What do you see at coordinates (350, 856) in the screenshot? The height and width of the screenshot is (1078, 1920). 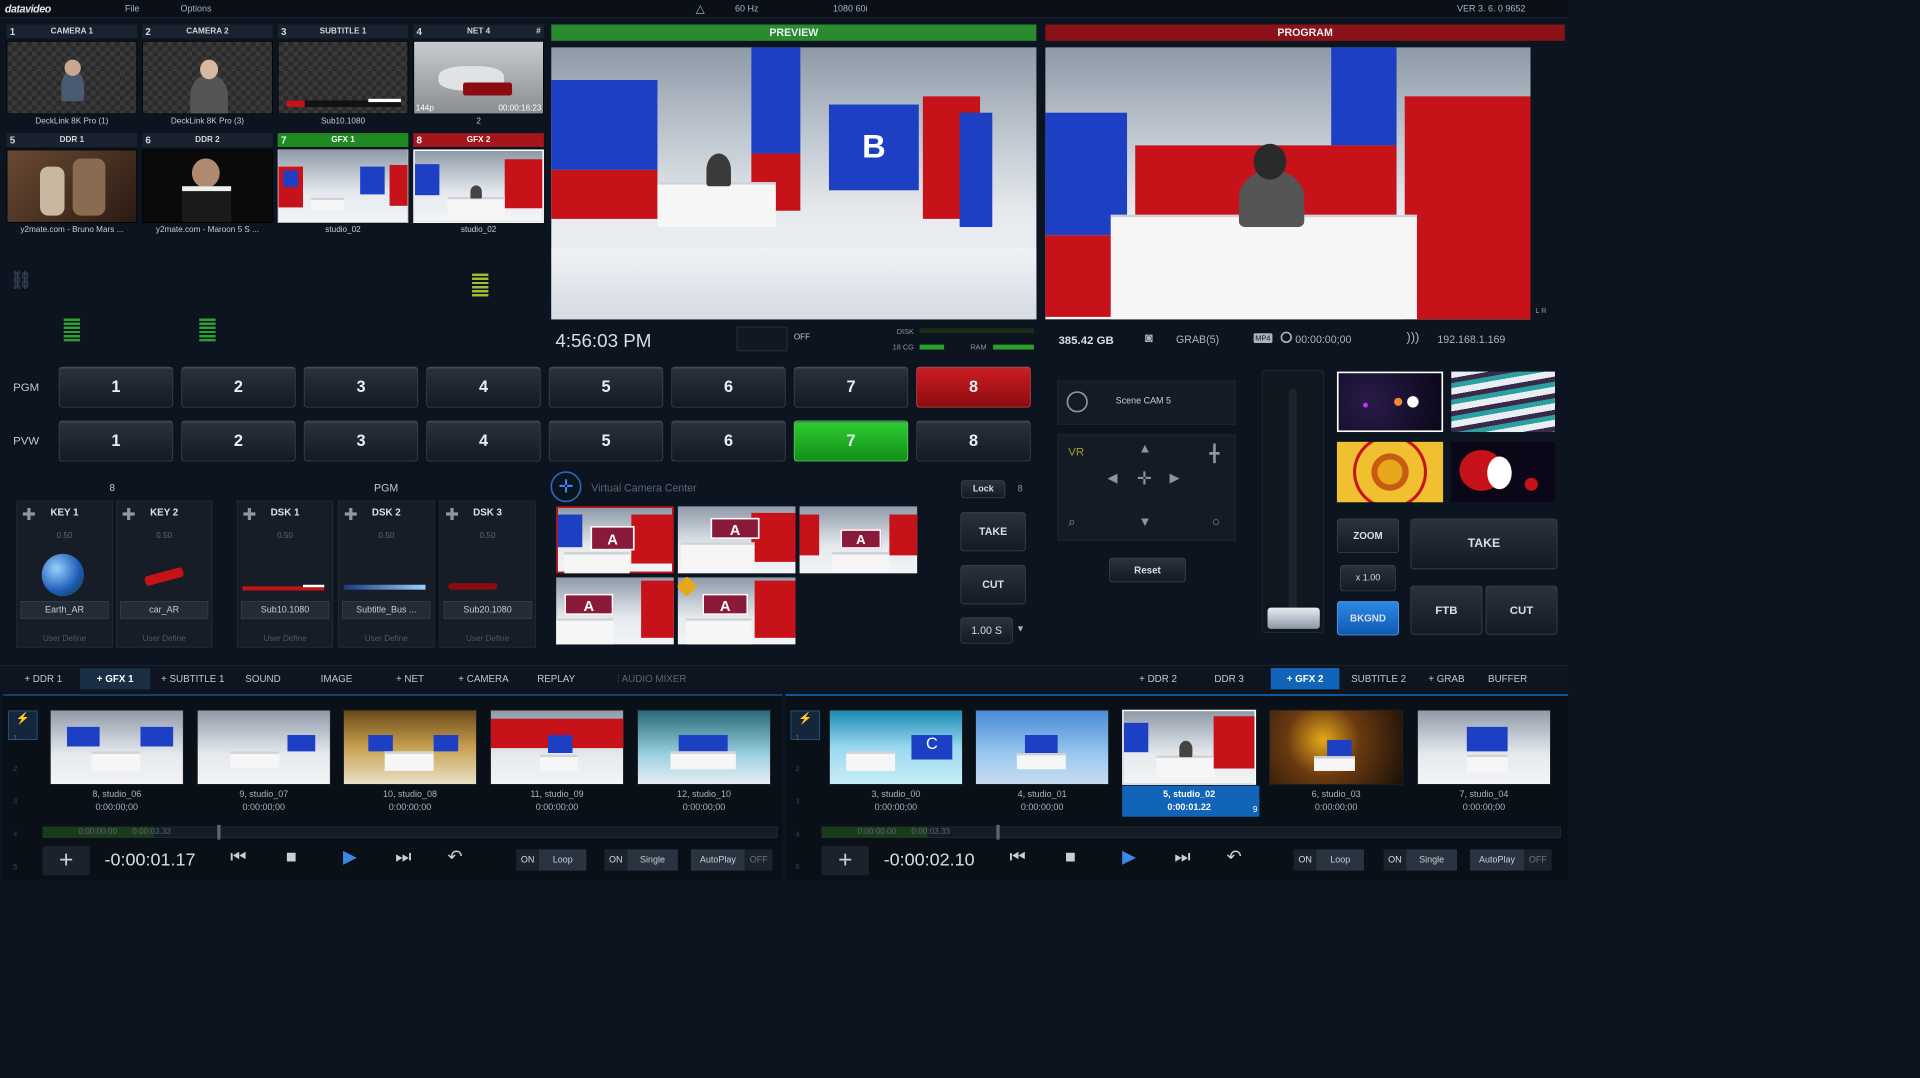 I see `play-icon: ▶` at bounding box center [350, 856].